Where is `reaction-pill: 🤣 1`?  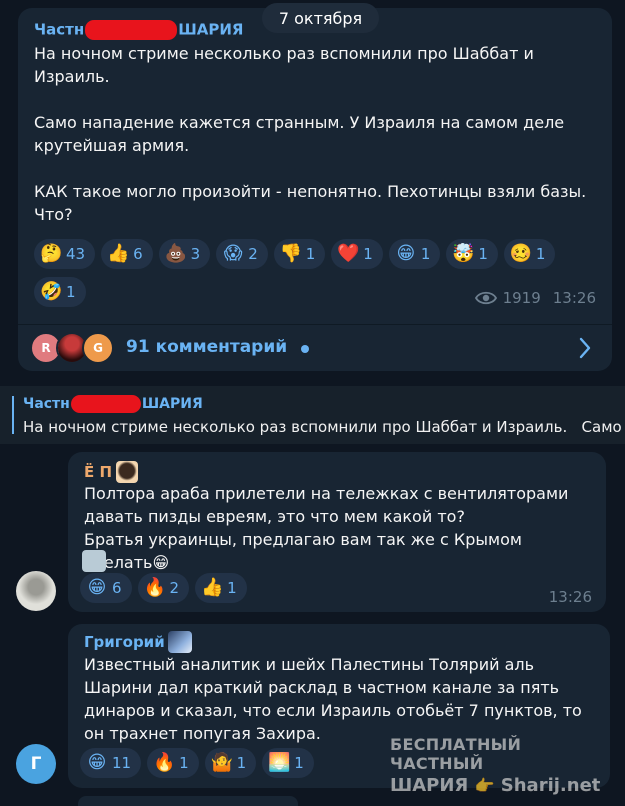 reaction-pill: 🤣 1 is located at coordinates (60, 292).